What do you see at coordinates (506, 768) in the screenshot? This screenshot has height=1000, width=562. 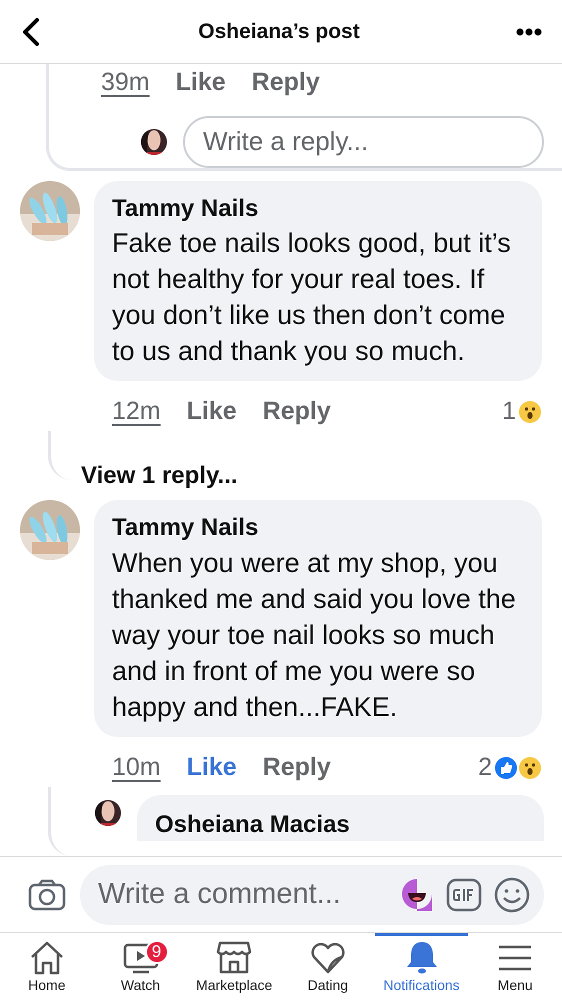 I see `thumbs-up-icon` at bounding box center [506, 768].